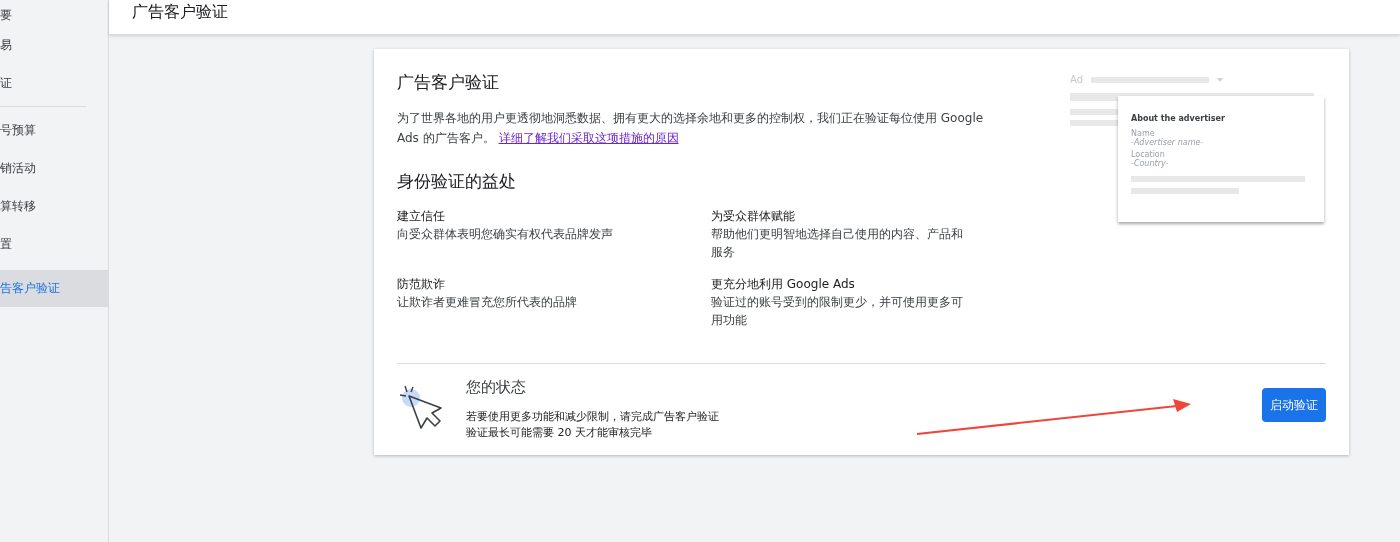 The width and height of the screenshot is (1400, 542). Describe the element at coordinates (448, 82) in the screenshot. I see `card-title: 广告客户验证` at that location.